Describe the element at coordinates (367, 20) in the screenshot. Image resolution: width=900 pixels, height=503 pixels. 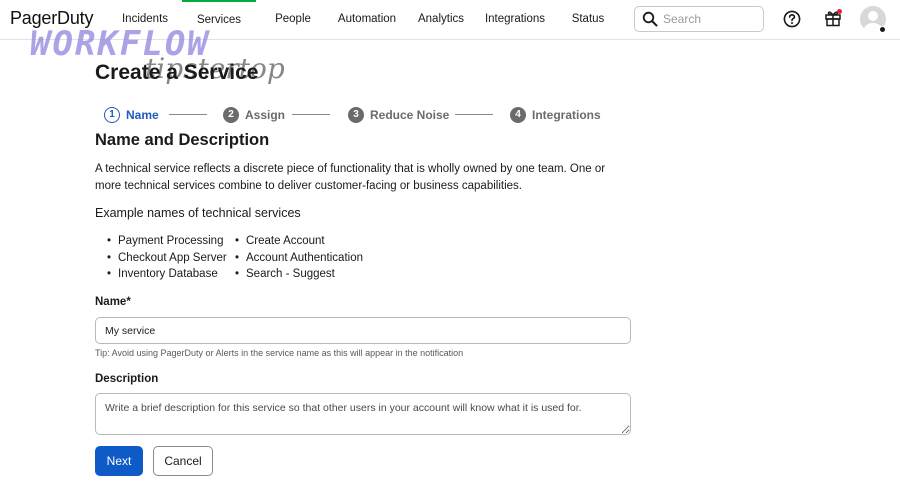
I see `nav-item-automation: Automation` at that location.